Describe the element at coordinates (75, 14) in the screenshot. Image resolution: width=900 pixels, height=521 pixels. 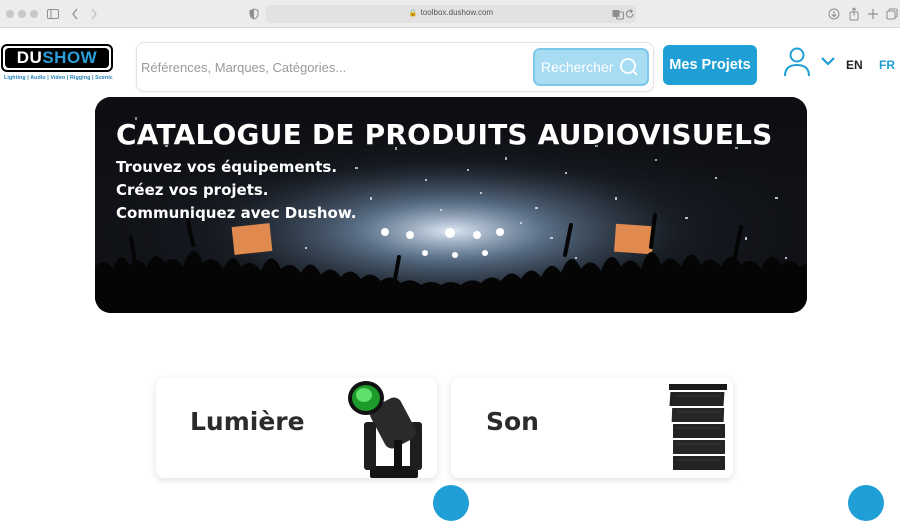
I see `back-icon` at that location.